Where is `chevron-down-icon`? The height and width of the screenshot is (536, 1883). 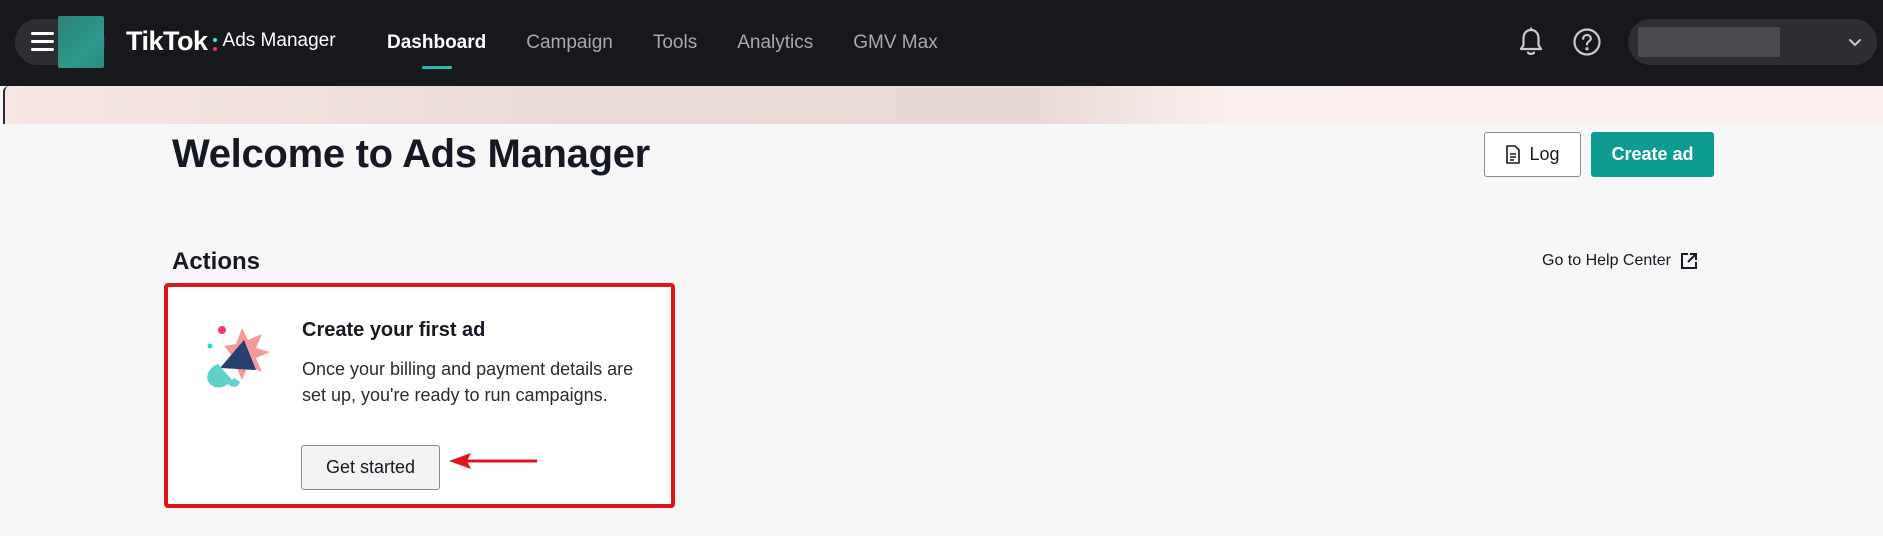
chevron-down-icon is located at coordinates (1855, 42).